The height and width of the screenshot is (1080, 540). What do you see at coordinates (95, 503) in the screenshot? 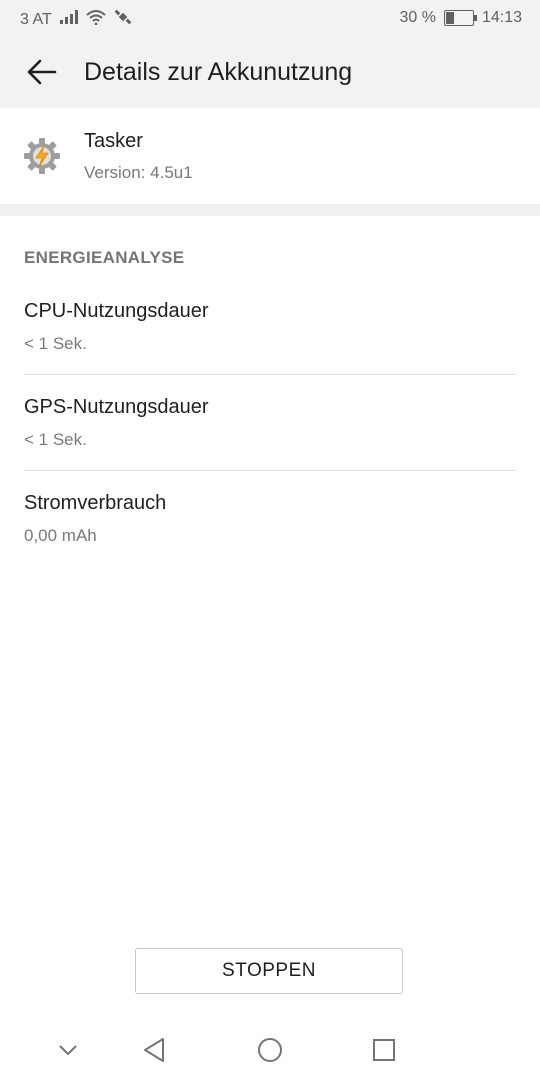
I see `list-item-title: Stromverbrauch` at bounding box center [95, 503].